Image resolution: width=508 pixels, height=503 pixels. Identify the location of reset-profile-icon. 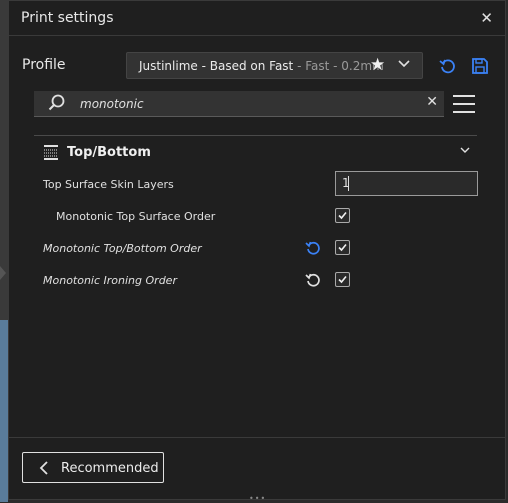
(448, 66).